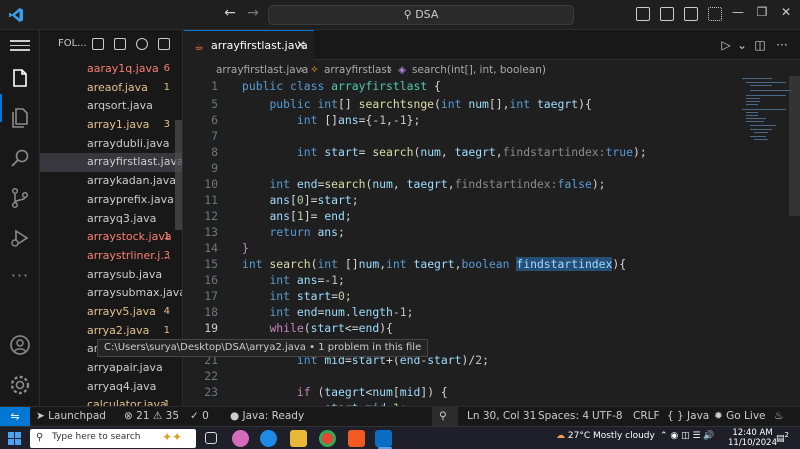 The height and width of the screenshot is (449, 800). I want to click on file-item: arraystrliner.j... 3, so click(111, 256).